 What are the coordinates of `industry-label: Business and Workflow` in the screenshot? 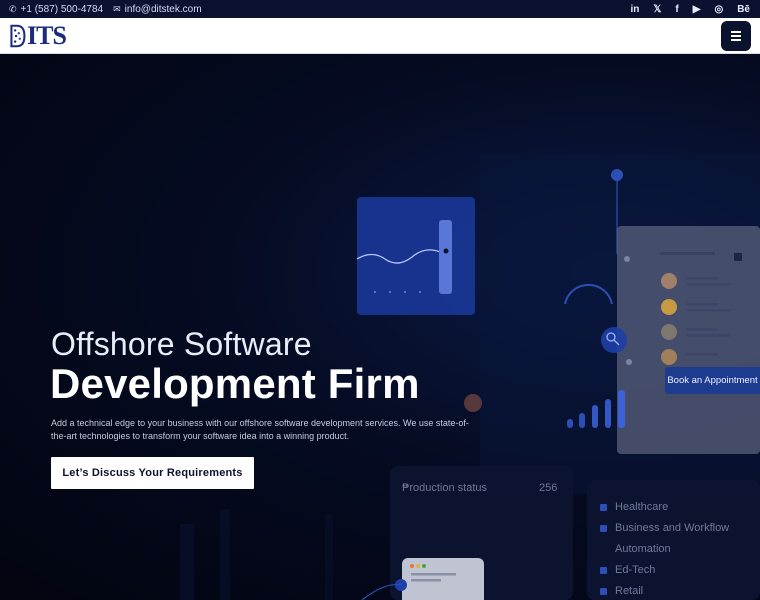 It's located at (672, 528).